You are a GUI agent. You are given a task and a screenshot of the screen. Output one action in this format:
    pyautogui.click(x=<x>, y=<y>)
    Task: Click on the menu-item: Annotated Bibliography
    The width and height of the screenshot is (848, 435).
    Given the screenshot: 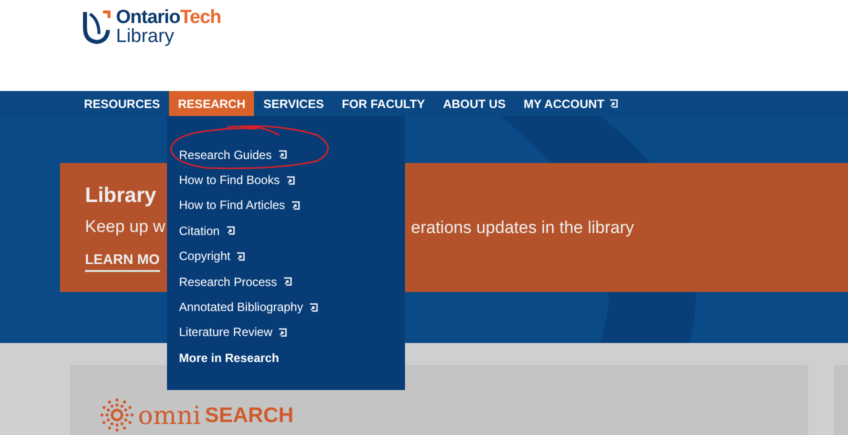 What is the action you would take?
    pyautogui.click(x=292, y=307)
    